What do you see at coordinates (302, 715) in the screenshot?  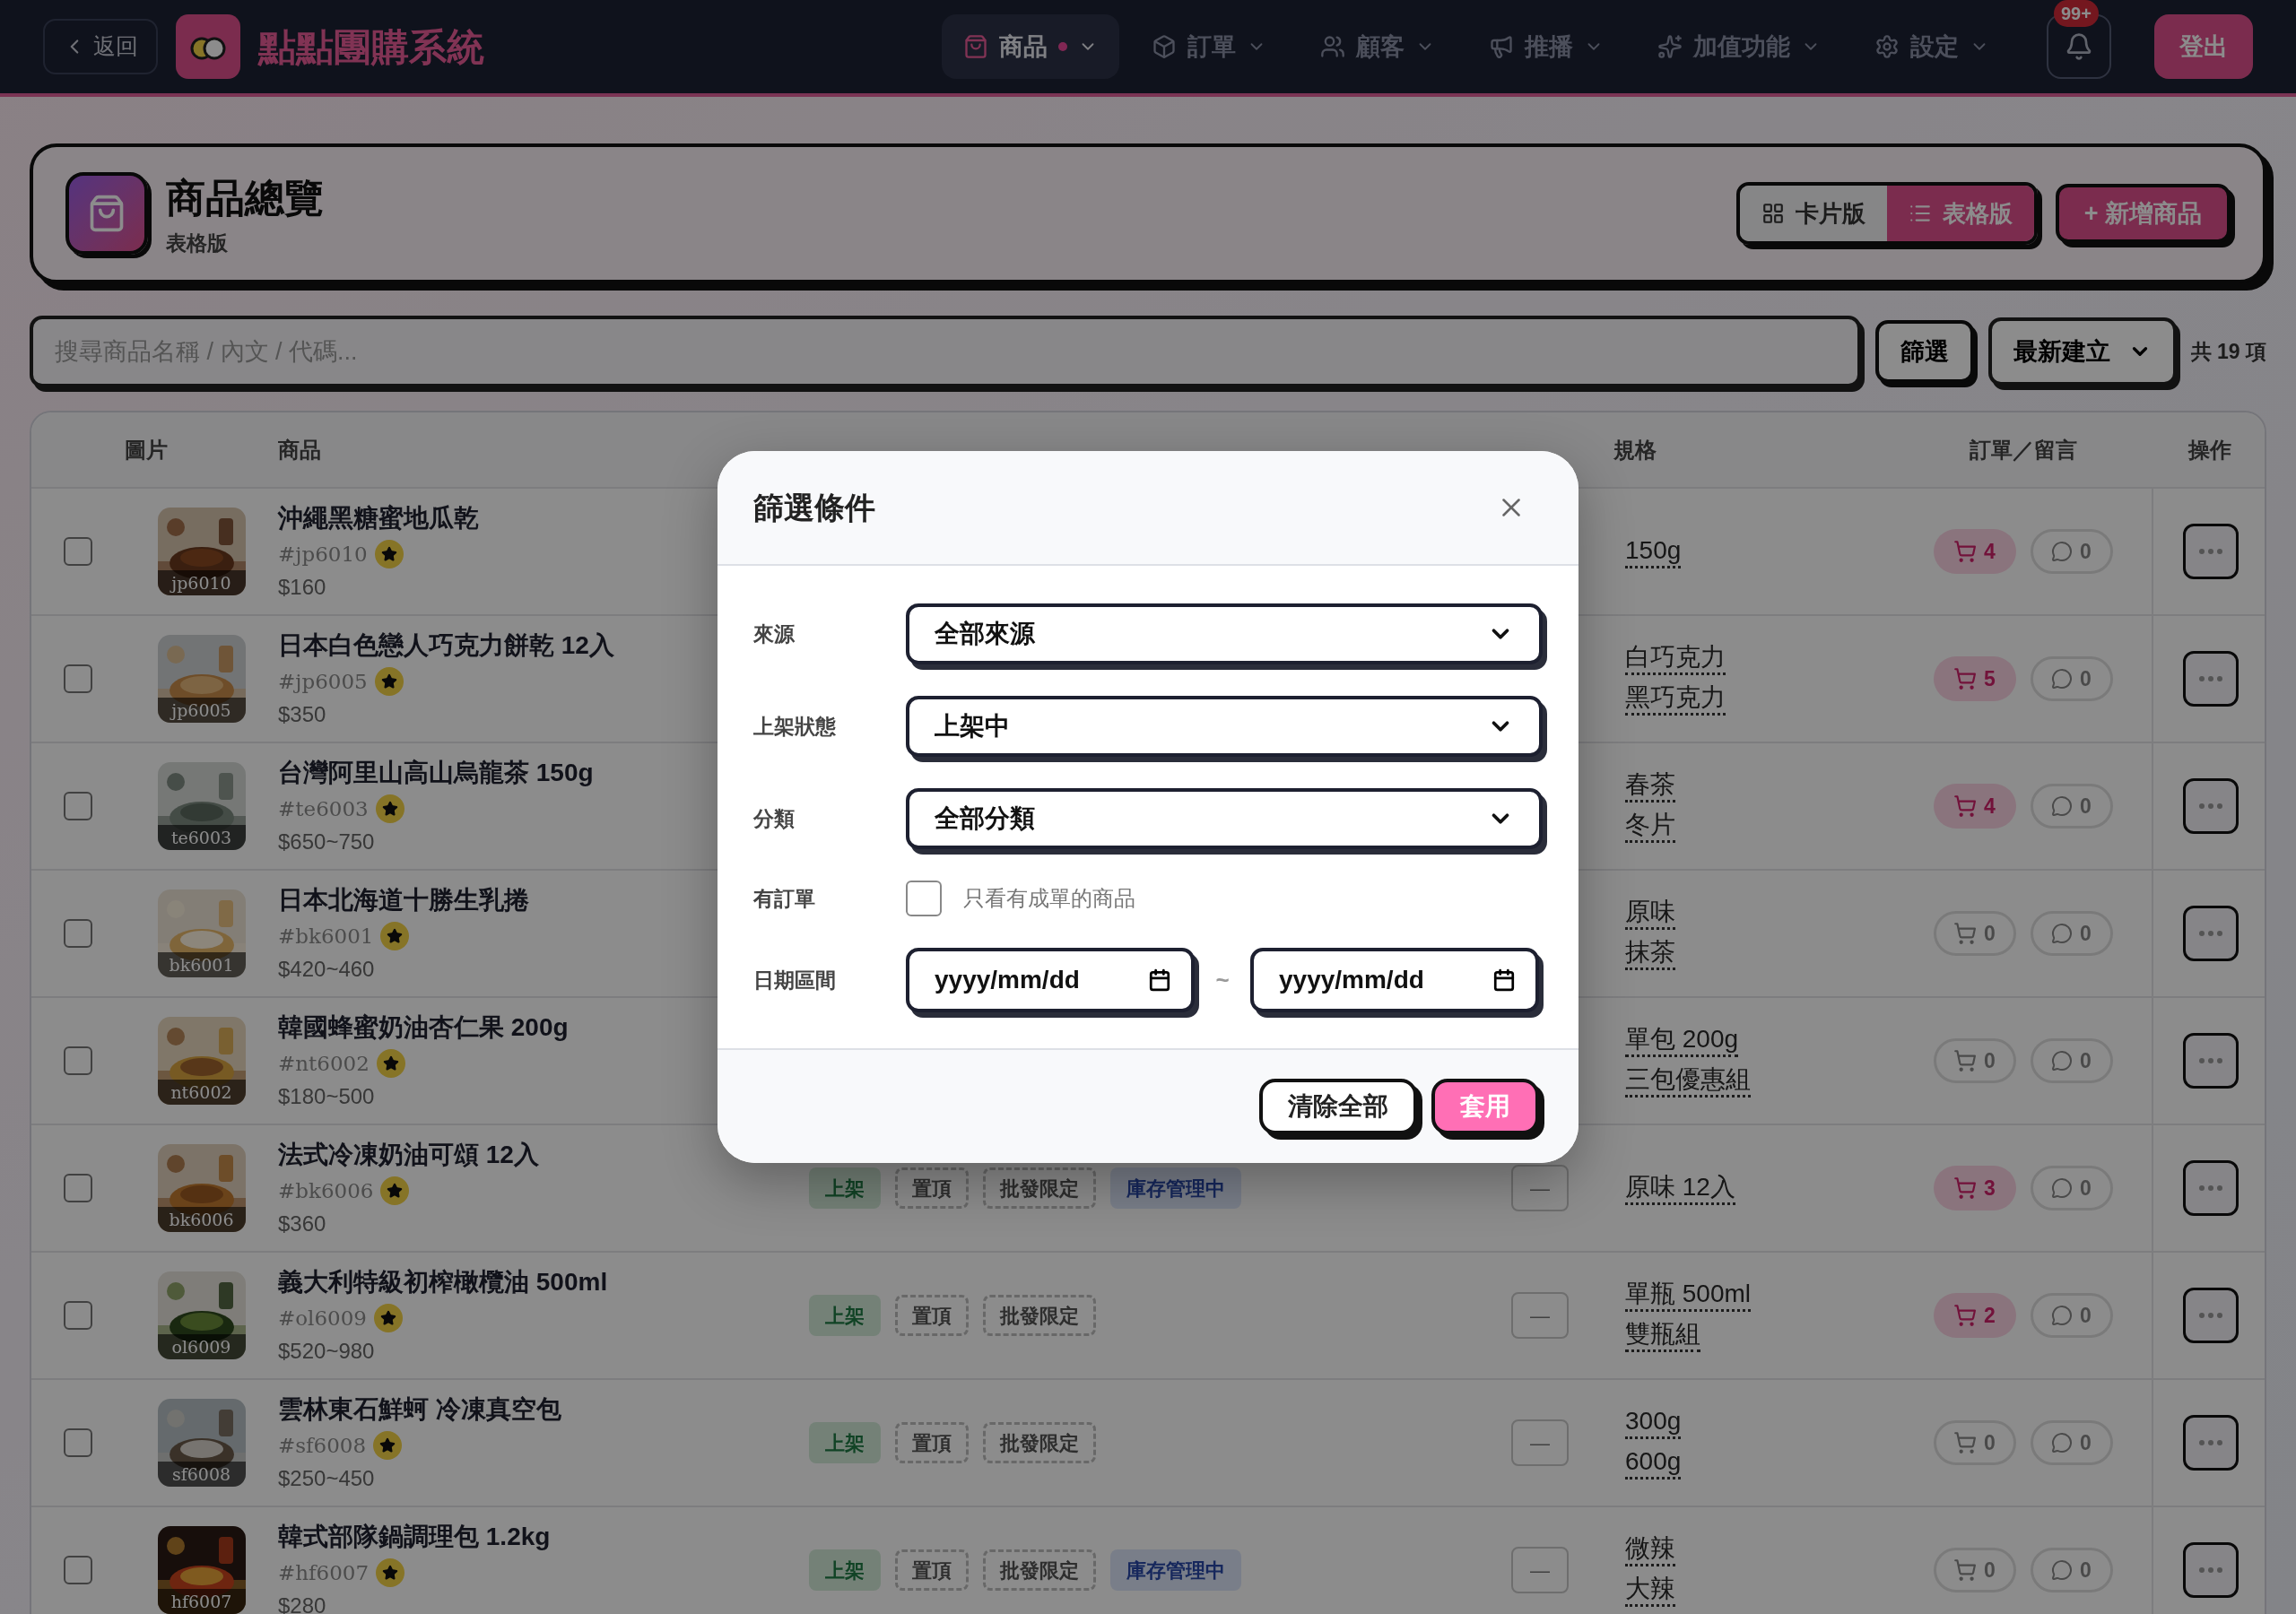 I see `product-price: $350` at bounding box center [302, 715].